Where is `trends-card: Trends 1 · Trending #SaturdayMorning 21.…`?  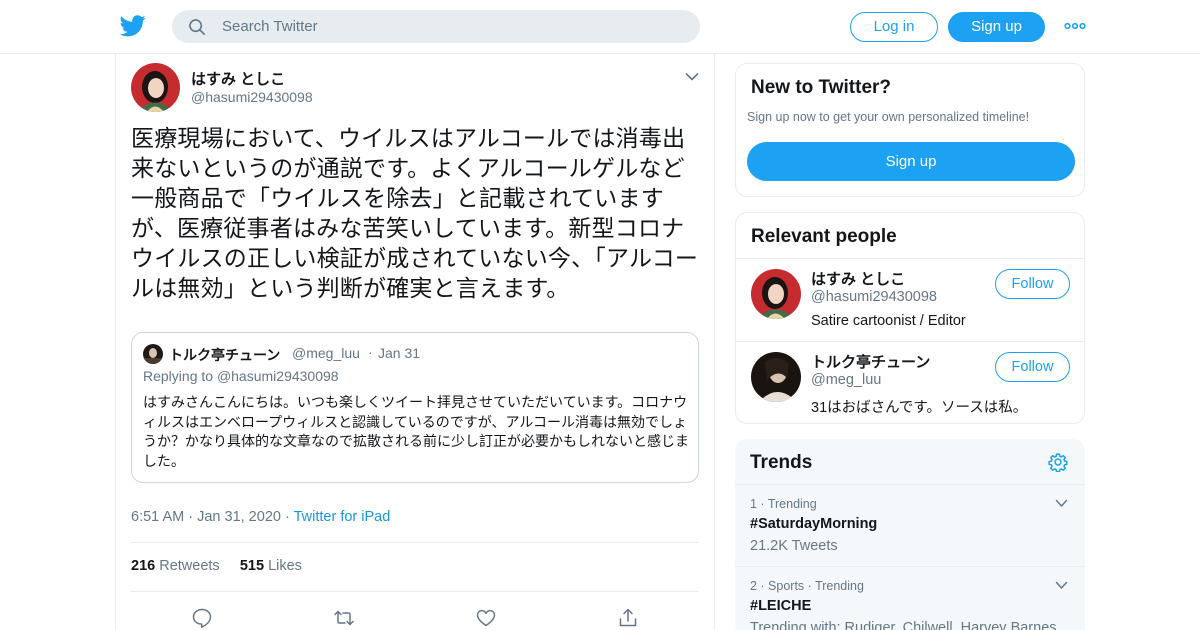 trends-card: Trends 1 · Trending #SaturdayMorning 21.… is located at coordinates (910, 534).